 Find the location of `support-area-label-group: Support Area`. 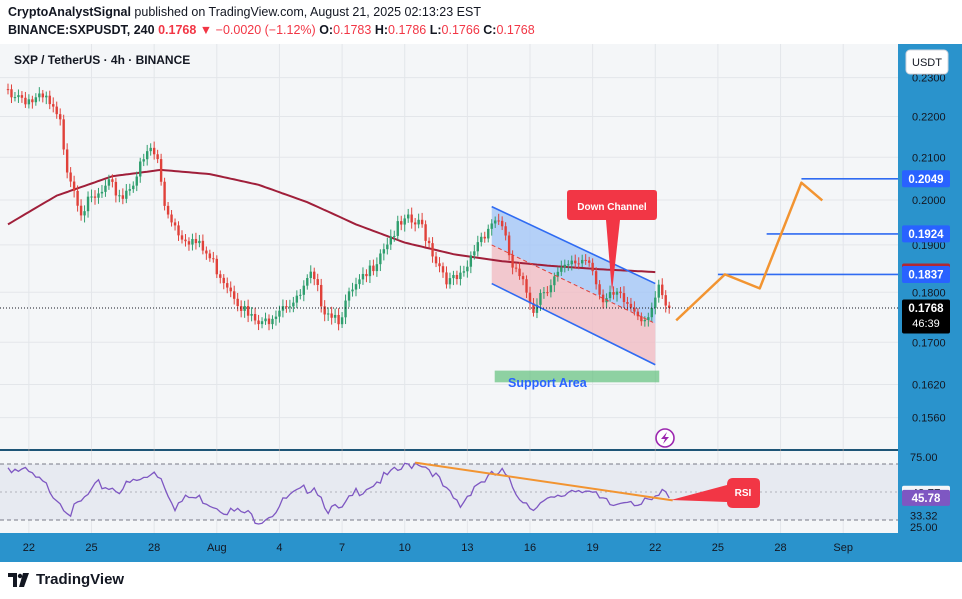

support-area-label-group: Support Area is located at coordinates (548, 383).